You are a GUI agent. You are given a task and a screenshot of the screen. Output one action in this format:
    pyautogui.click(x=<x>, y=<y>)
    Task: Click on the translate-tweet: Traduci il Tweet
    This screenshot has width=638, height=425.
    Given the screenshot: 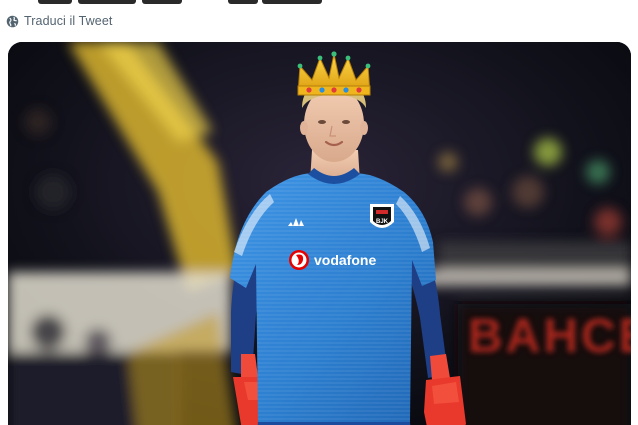 What is the action you would take?
    pyautogui.click(x=59, y=21)
    